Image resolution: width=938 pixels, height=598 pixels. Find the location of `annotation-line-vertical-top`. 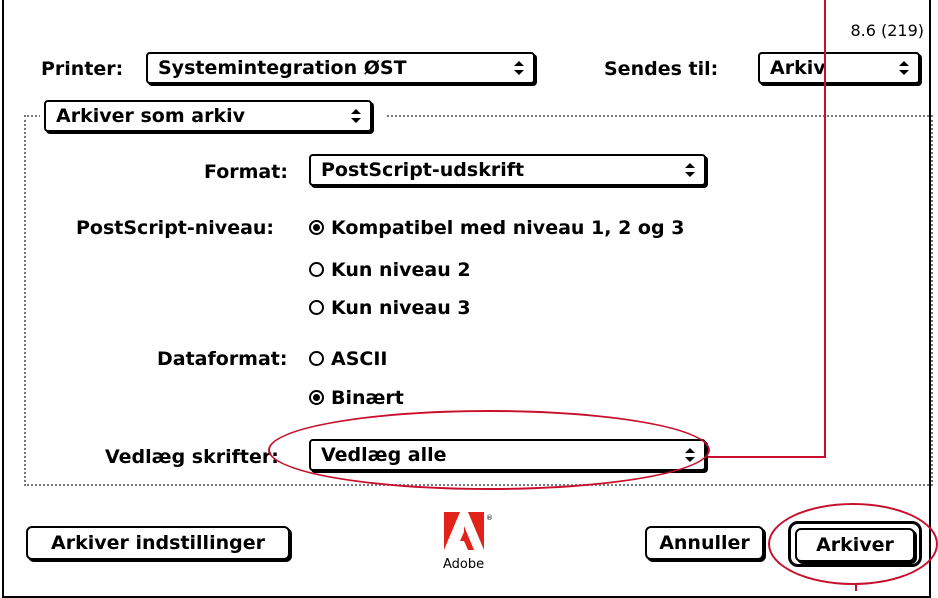

annotation-line-vertical-top is located at coordinates (825, 229).